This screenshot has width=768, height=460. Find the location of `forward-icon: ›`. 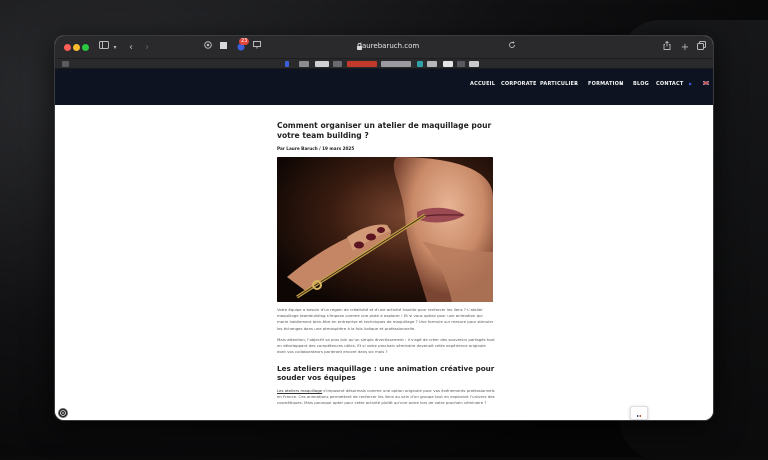

forward-icon: › is located at coordinates (147, 47).